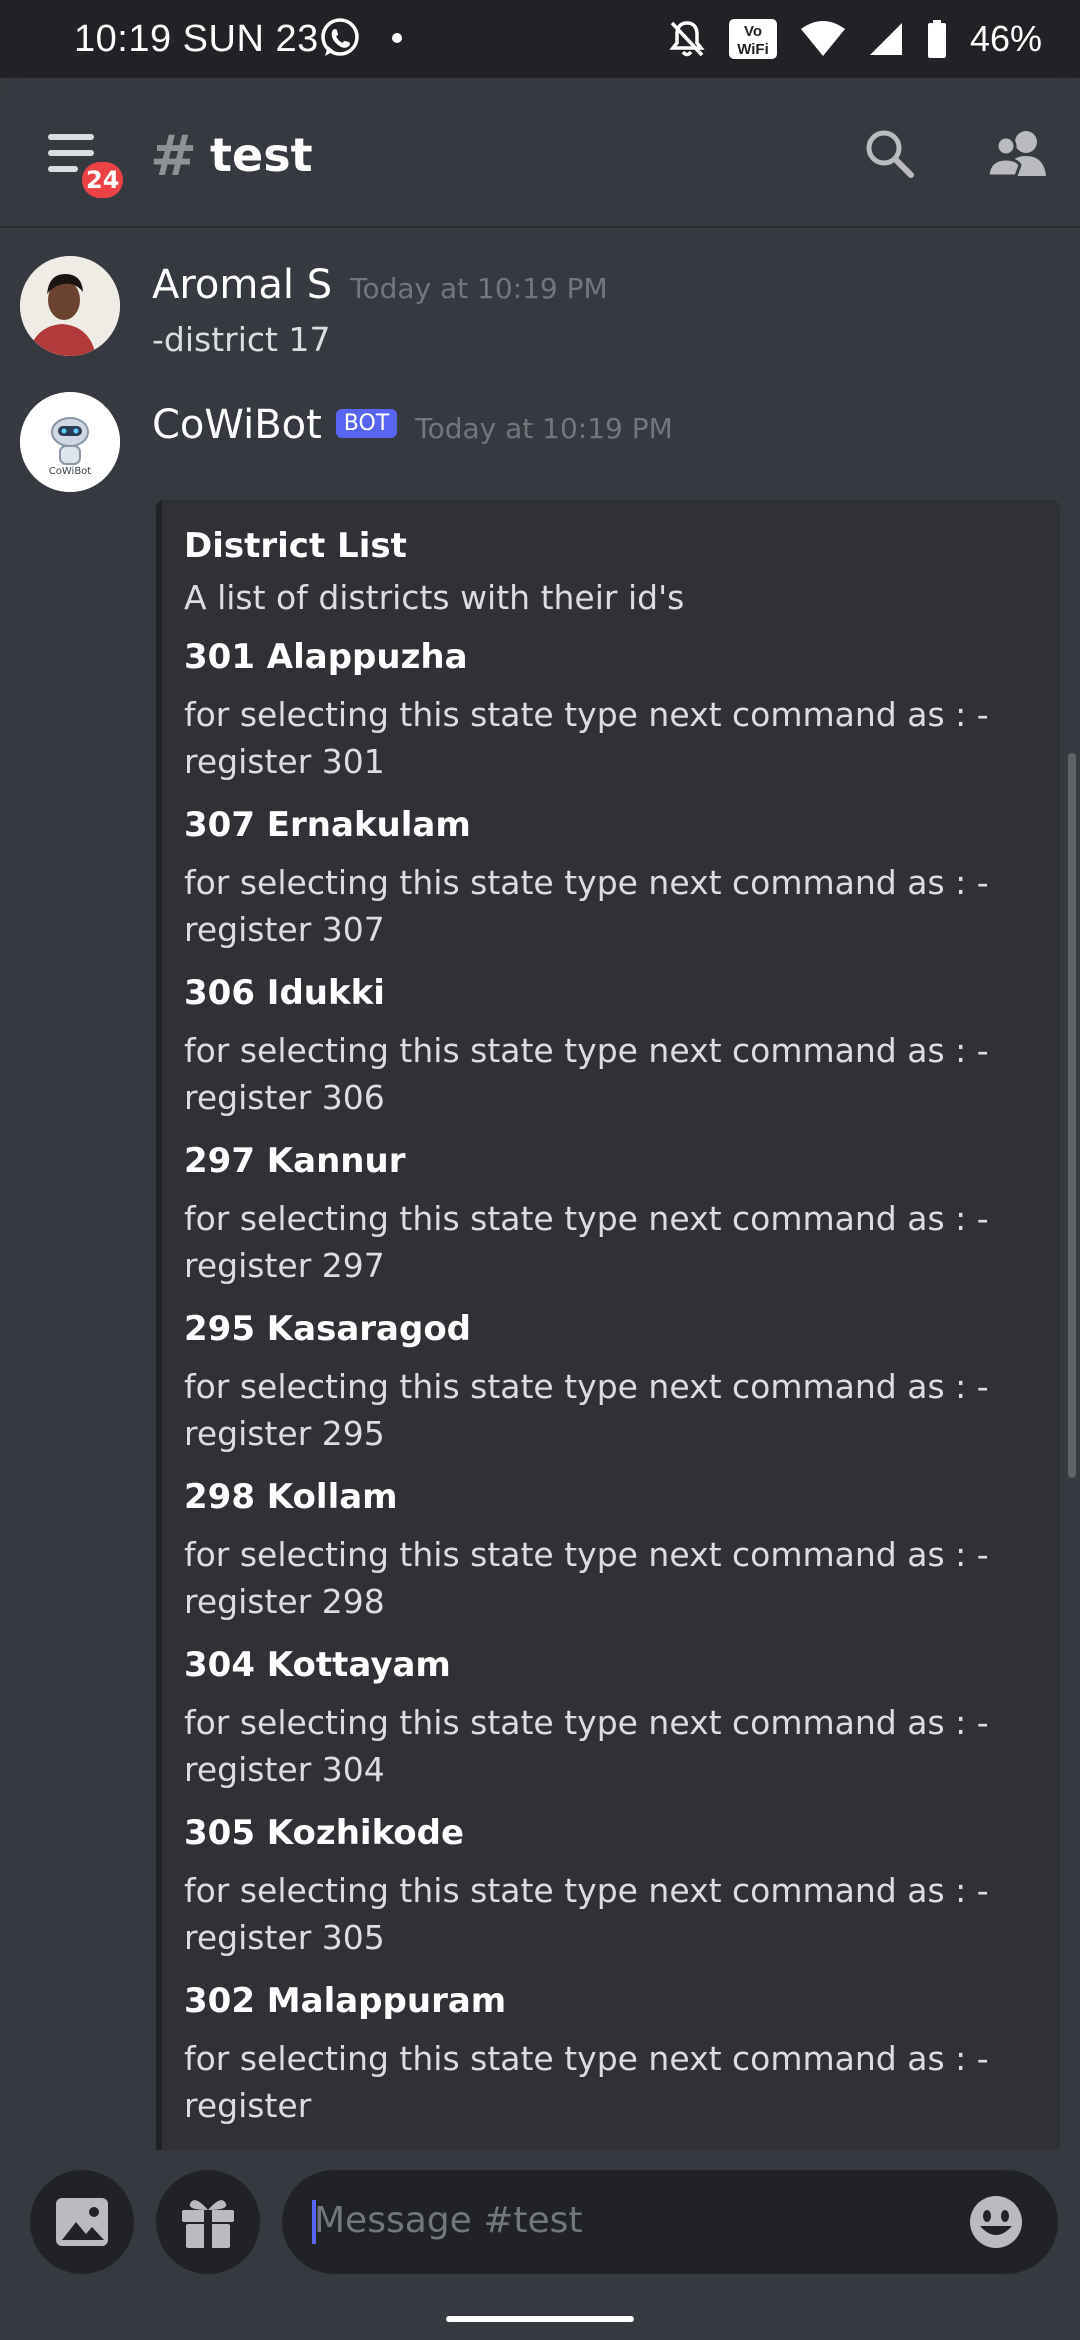 This screenshot has height=2340, width=1080. Describe the element at coordinates (291, 1497) in the screenshot. I see `field-name: 298 Kollam` at that location.